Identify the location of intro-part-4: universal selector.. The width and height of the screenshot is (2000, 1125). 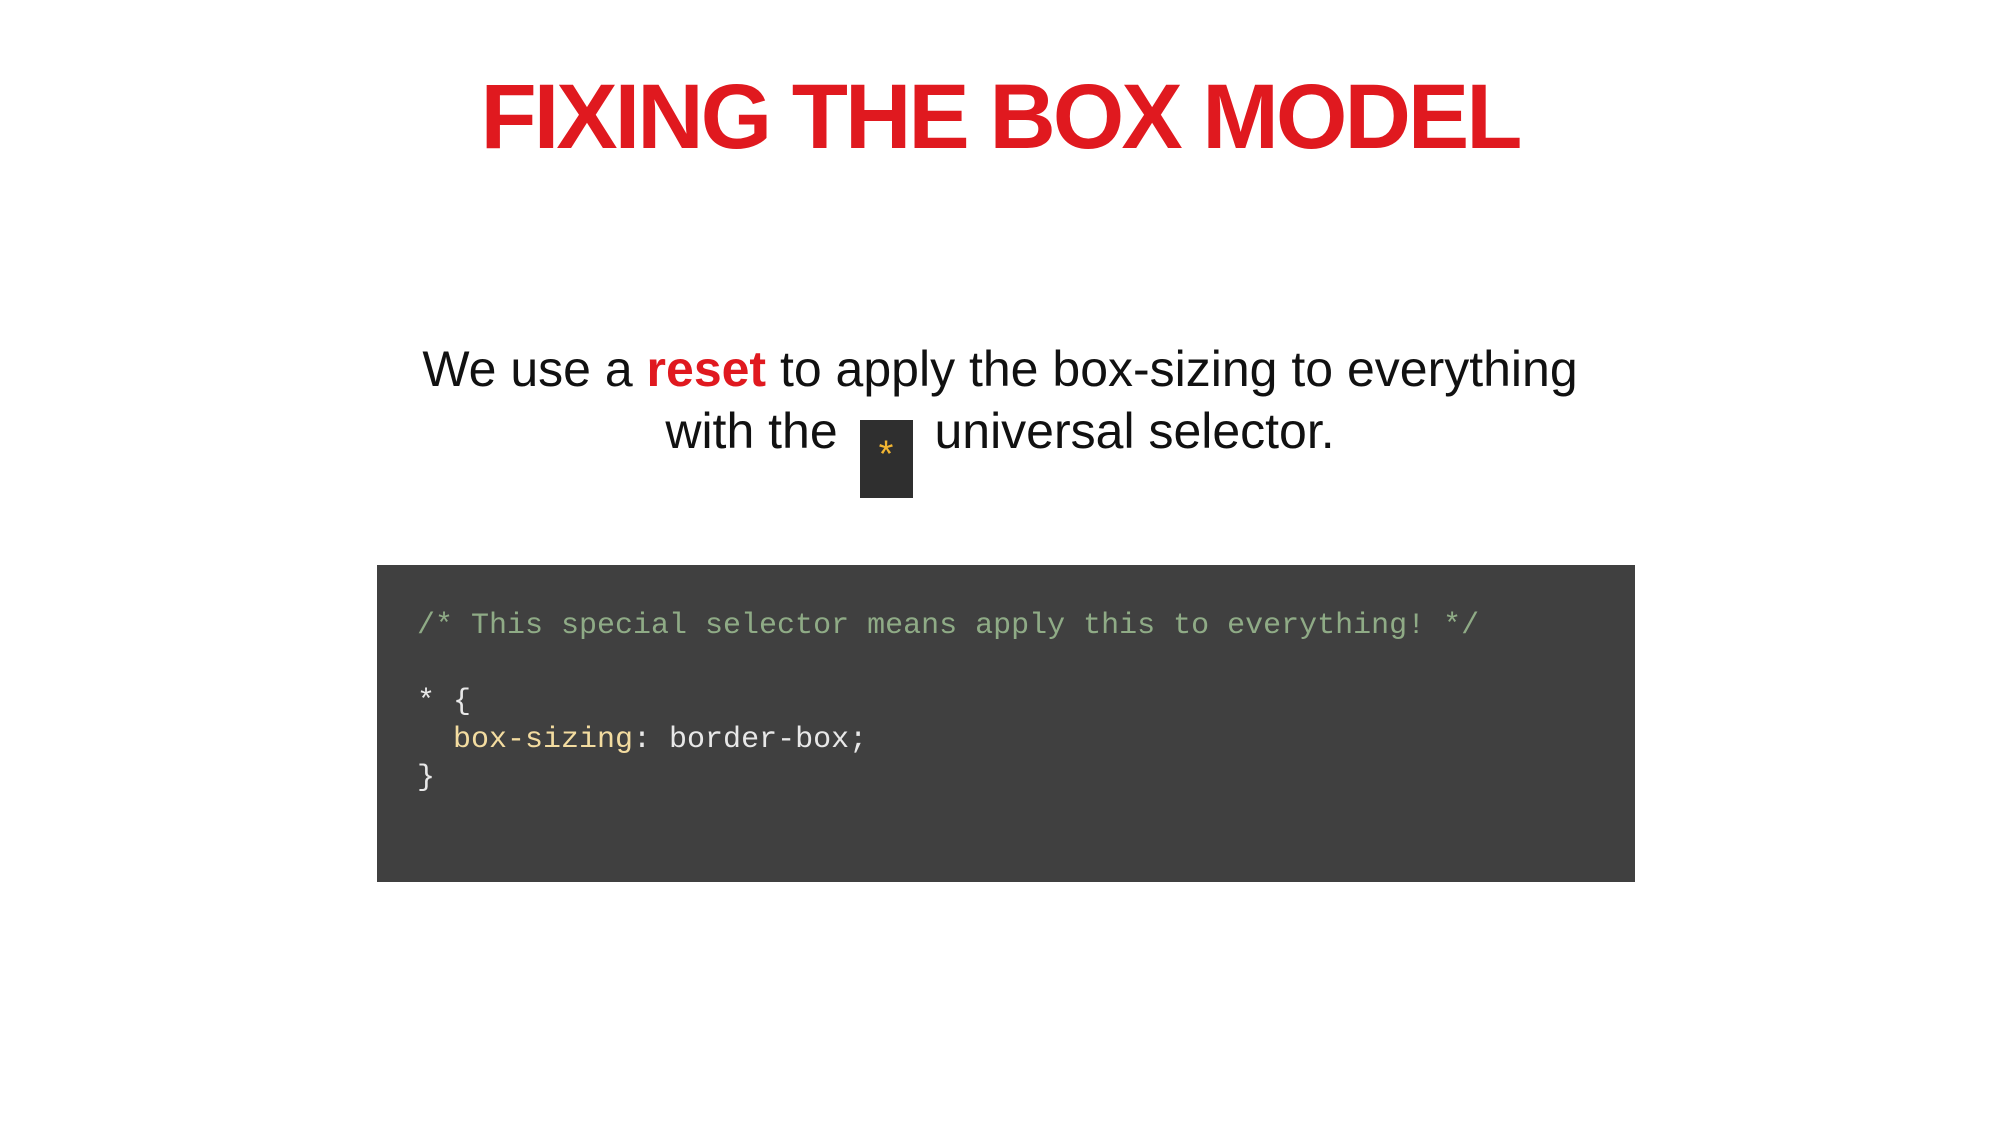
(1127, 431).